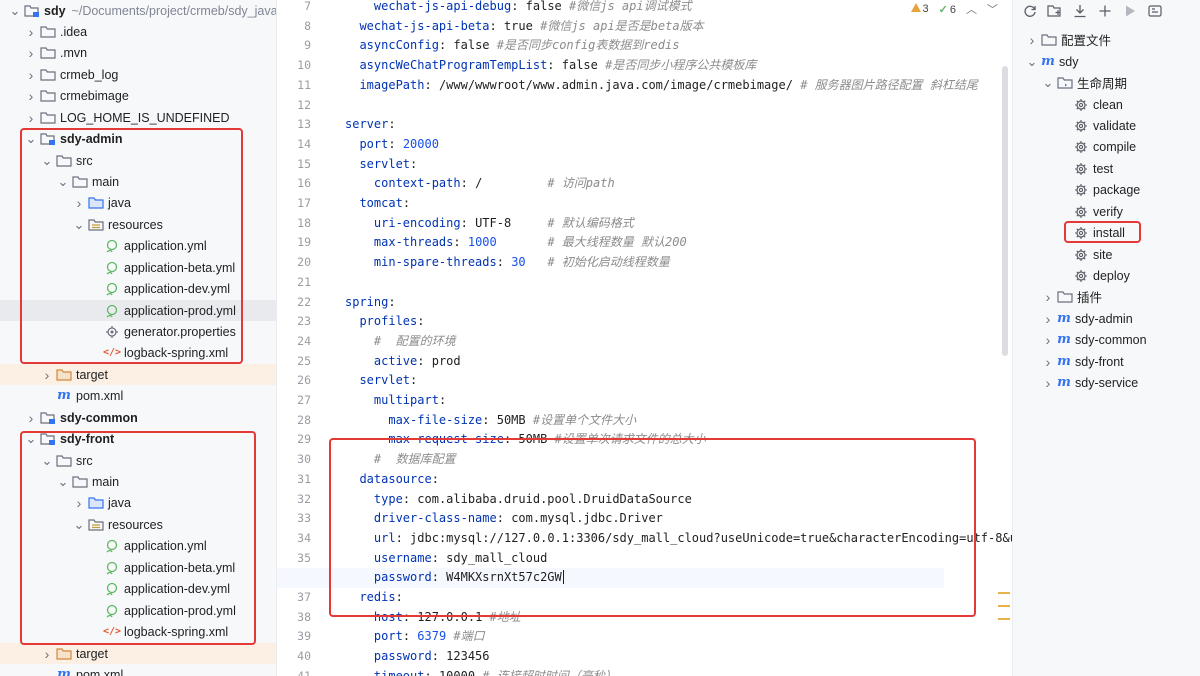 The height and width of the screenshot is (676, 1200). What do you see at coordinates (1106, 189) in the screenshot?
I see `maven-tree-item-goal-package: package` at bounding box center [1106, 189].